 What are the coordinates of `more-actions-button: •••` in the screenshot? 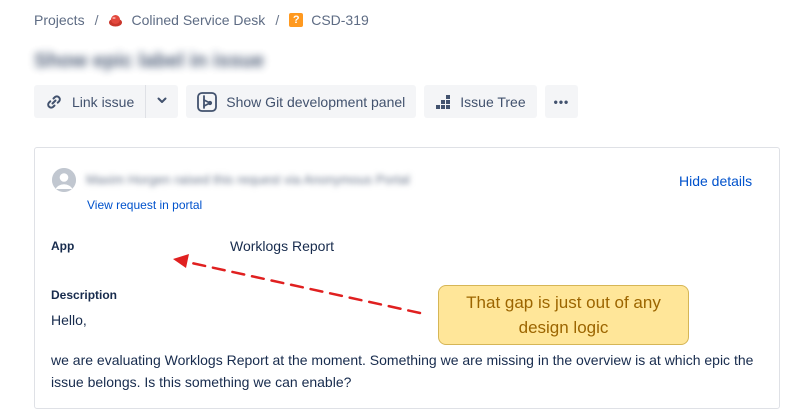 It's located at (561, 101).